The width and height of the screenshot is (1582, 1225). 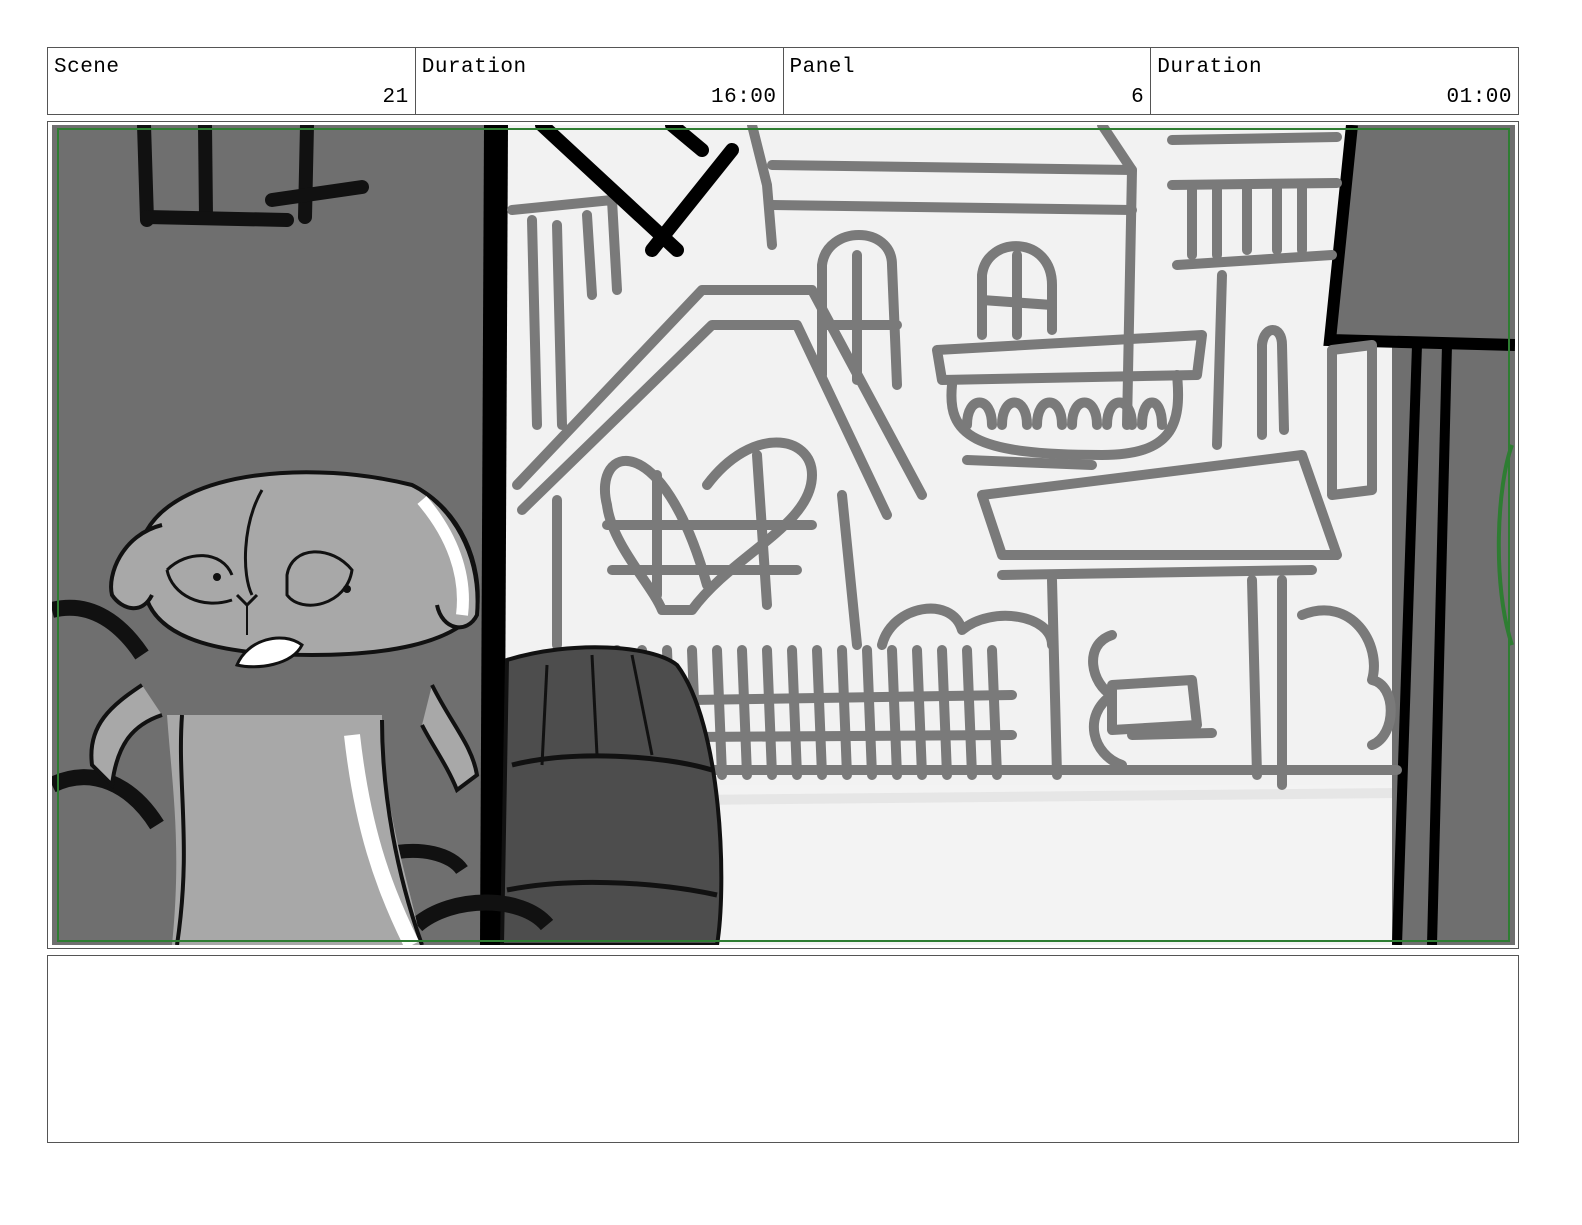 What do you see at coordinates (600, 81) in the screenshot?
I see `scene-duration-cell: Duration 16:00` at bounding box center [600, 81].